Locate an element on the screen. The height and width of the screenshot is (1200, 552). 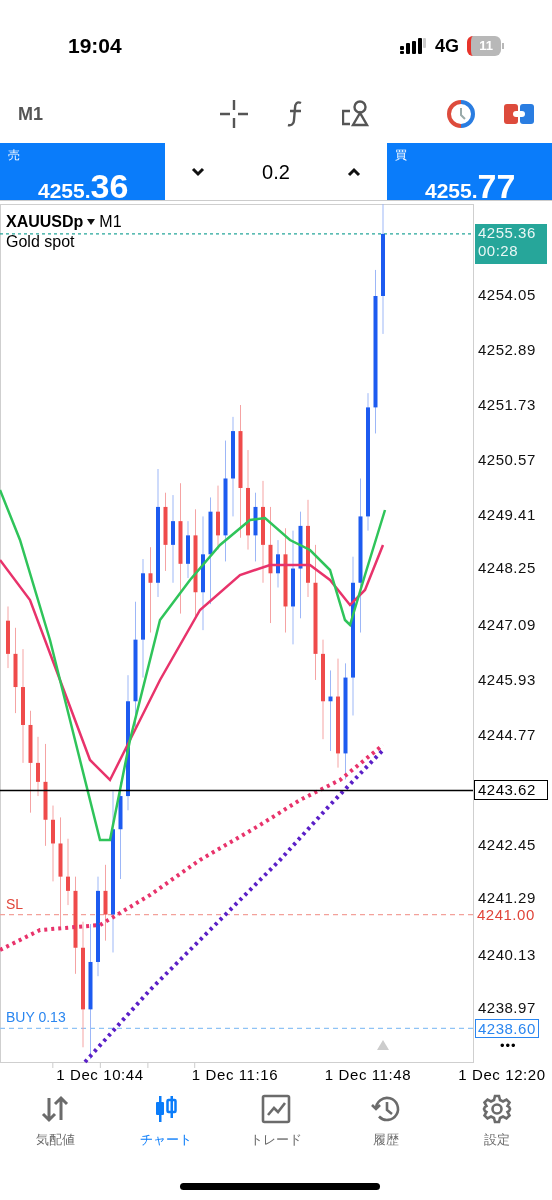
order-line-label: BUY 0.13 is located at coordinates (36, 1017).